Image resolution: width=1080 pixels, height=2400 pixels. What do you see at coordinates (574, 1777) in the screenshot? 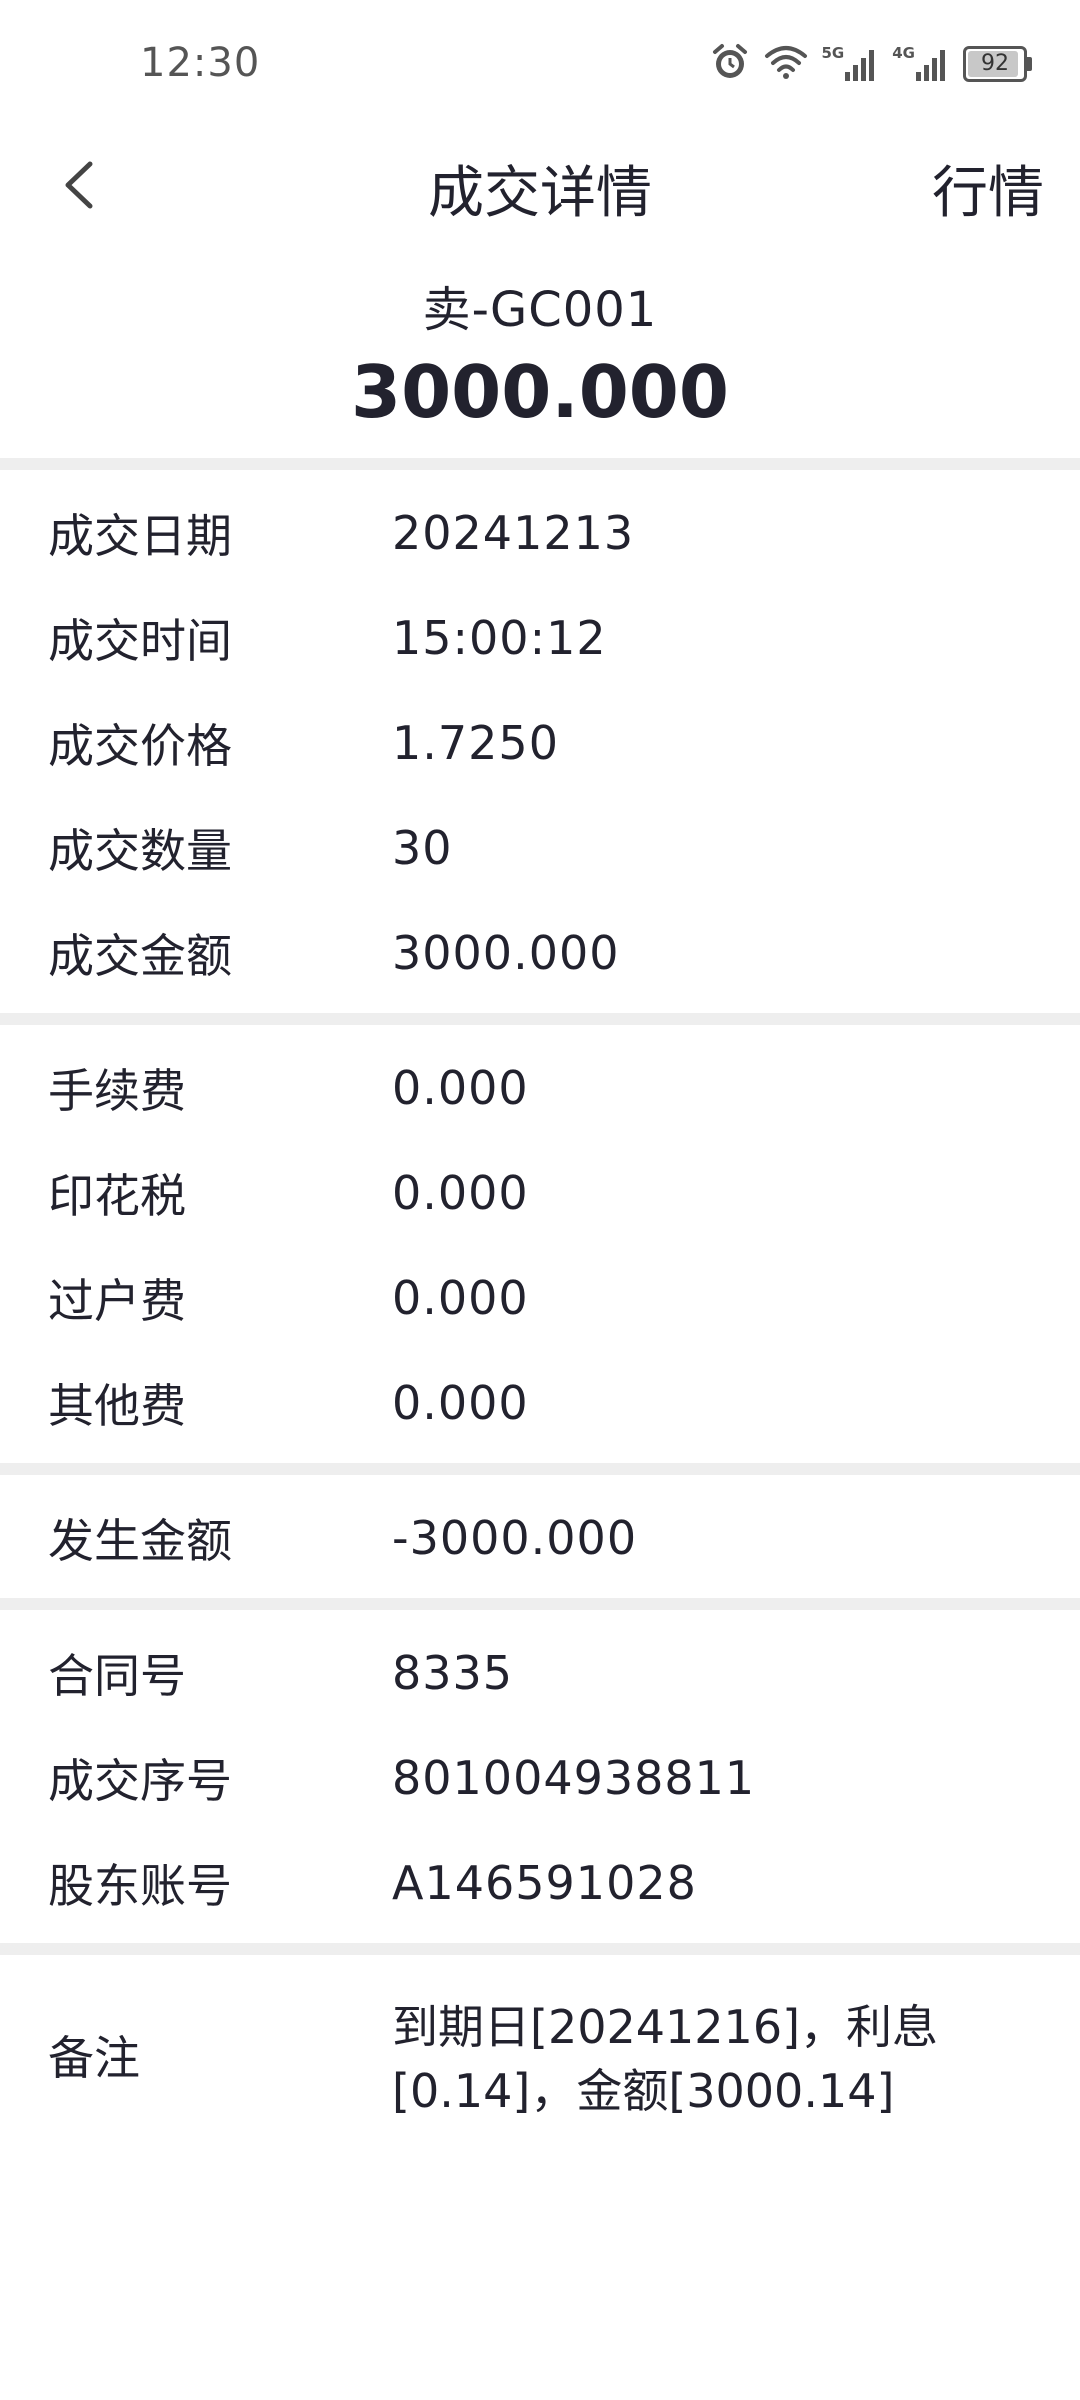
I see `detail-value: 801004938811` at bounding box center [574, 1777].